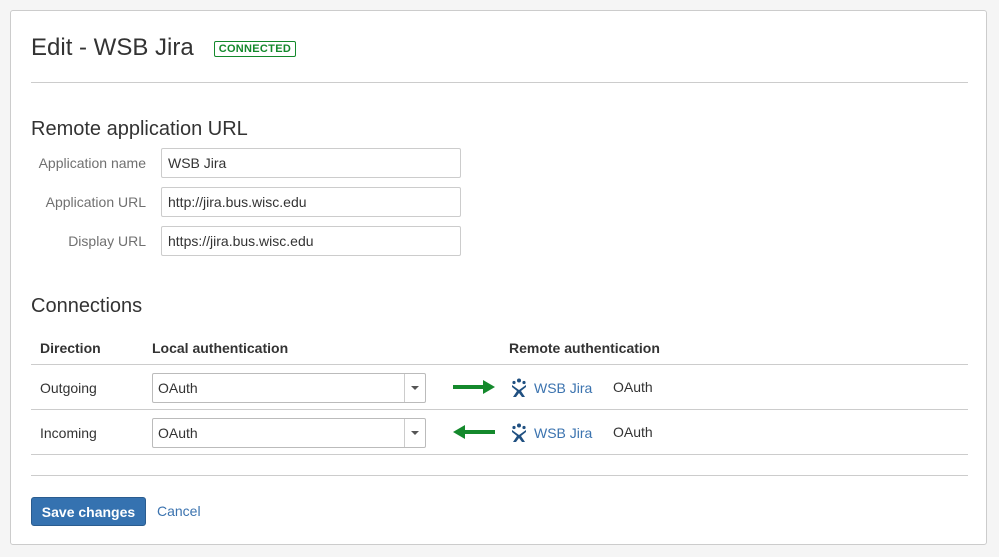 Image resolution: width=999 pixels, height=557 pixels. What do you see at coordinates (107, 241) in the screenshot?
I see `display-url-label: Display URL` at bounding box center [107, 241].